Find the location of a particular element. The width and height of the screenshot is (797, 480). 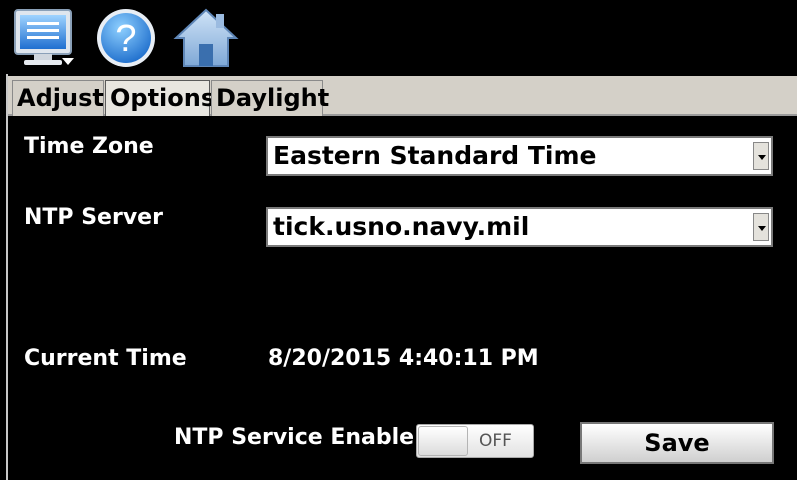

ntp-service-enable-label: NTP Service Enable is located at coordinates (294, 437).